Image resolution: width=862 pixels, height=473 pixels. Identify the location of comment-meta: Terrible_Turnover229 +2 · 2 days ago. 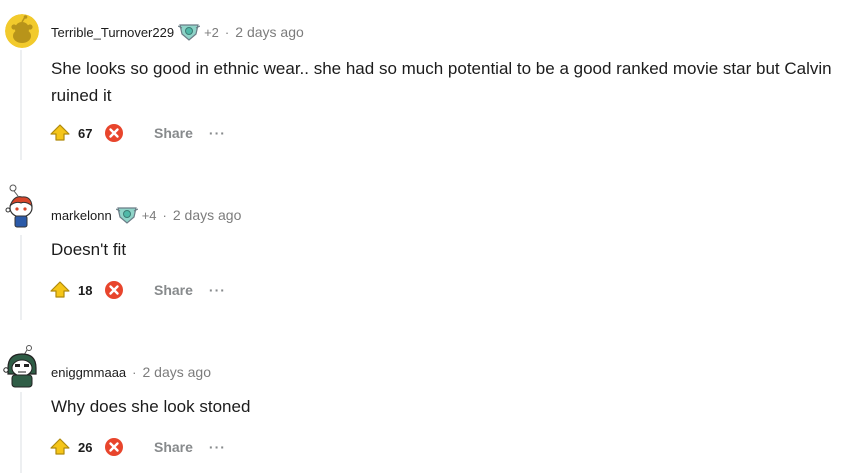
(177, 32).